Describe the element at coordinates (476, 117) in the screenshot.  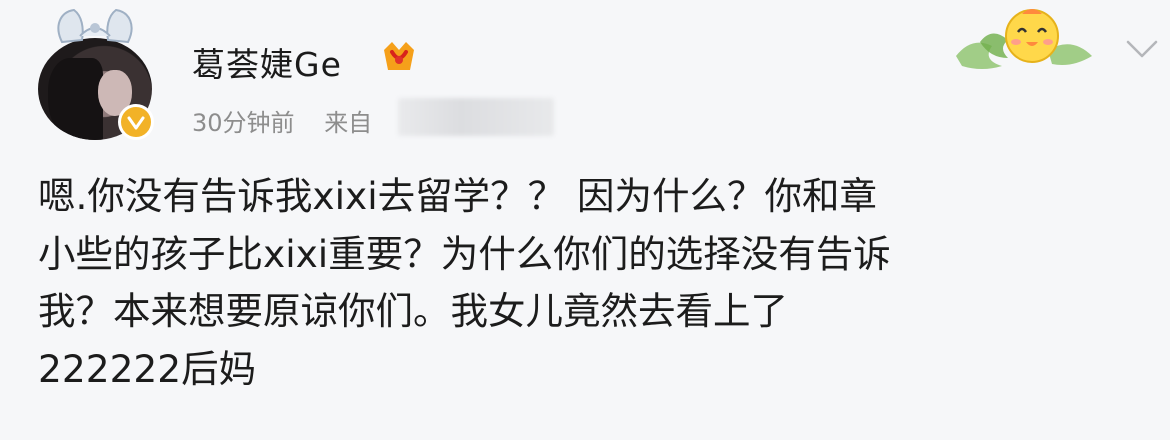
I see `post-source-blurred` at that location.